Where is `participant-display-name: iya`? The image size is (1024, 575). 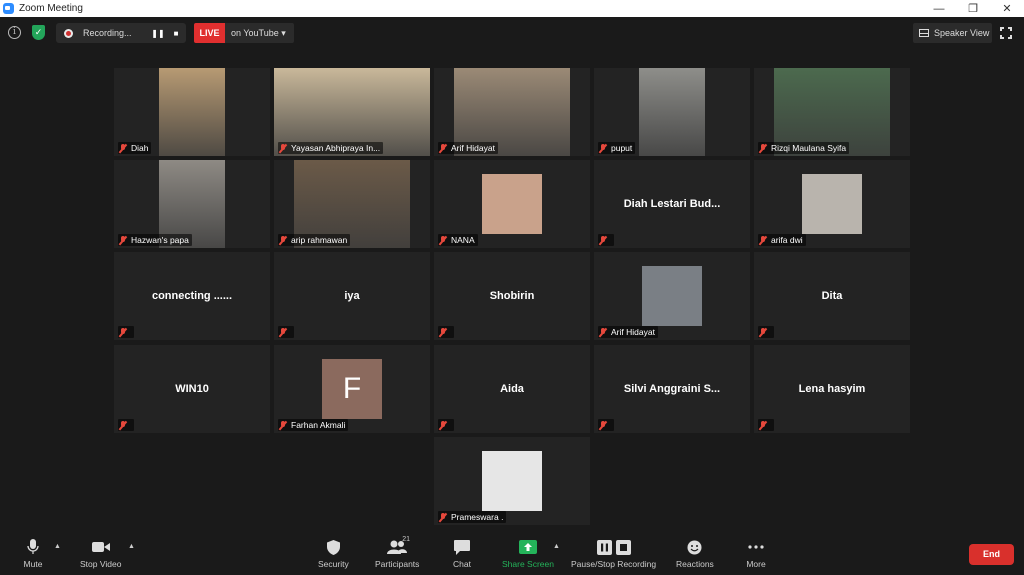
participant-display-name: iya is located at coordinates (352, 296).